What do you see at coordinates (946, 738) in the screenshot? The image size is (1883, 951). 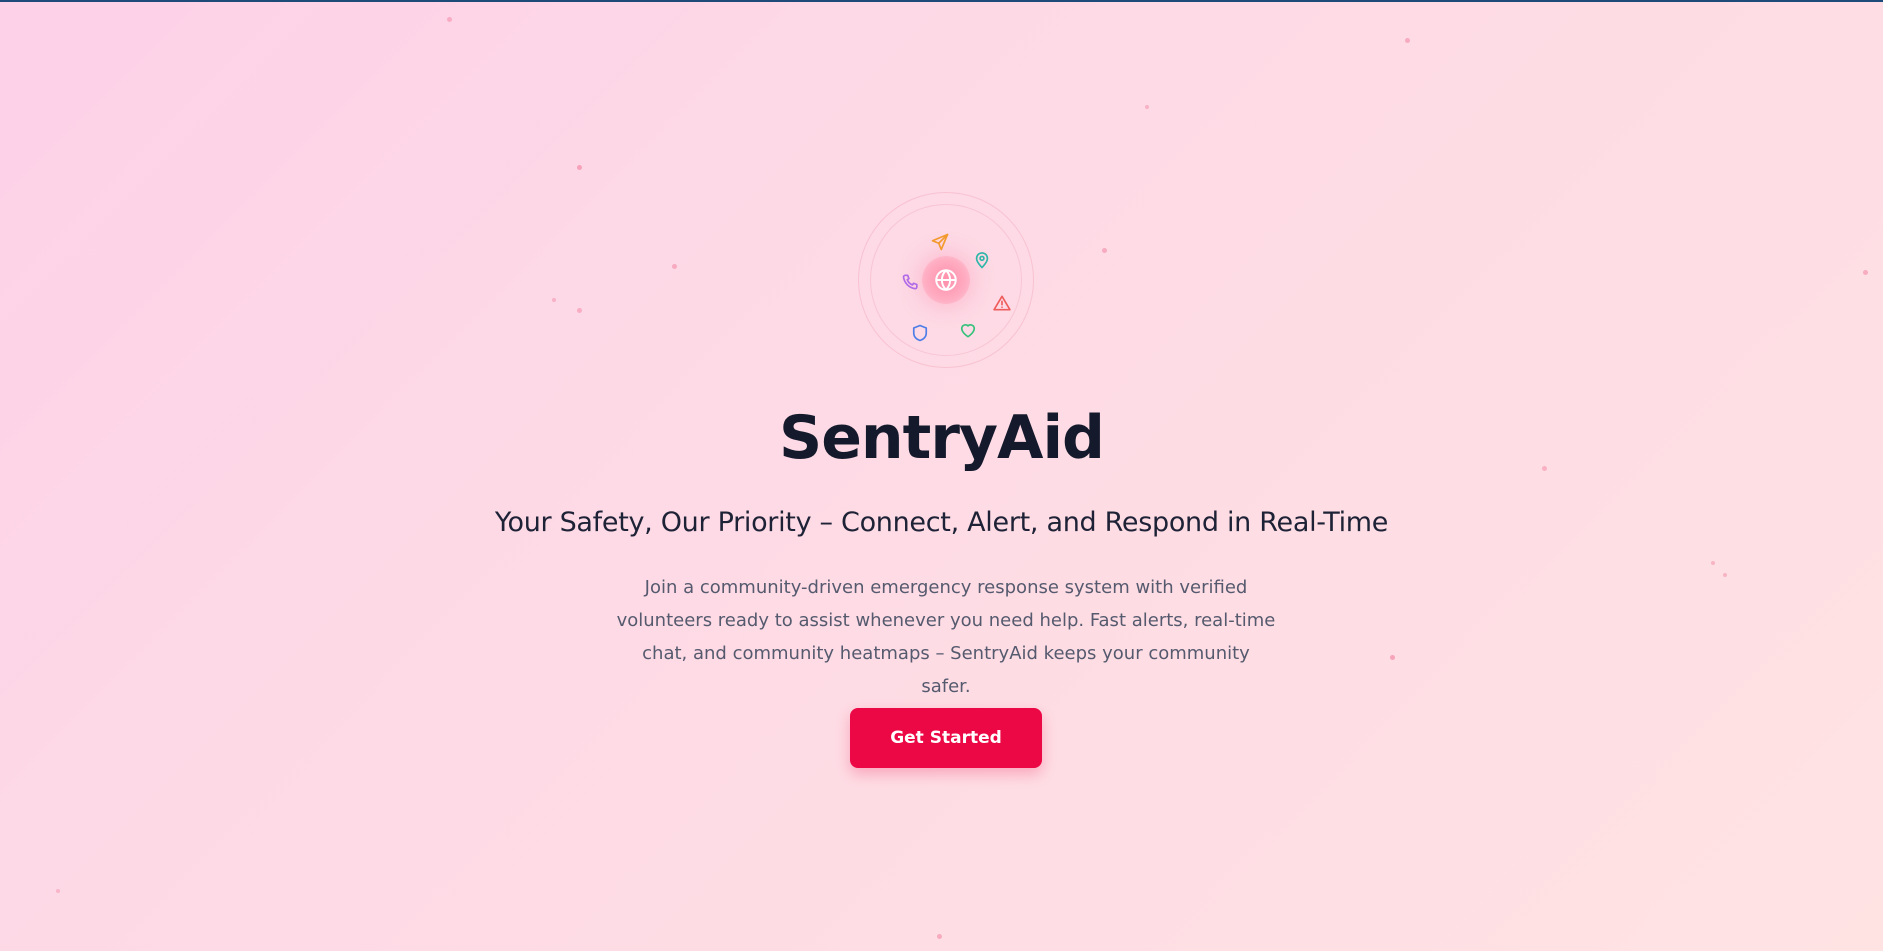 I see `get-started-button: Get Started` at bounding box center [946, 738].